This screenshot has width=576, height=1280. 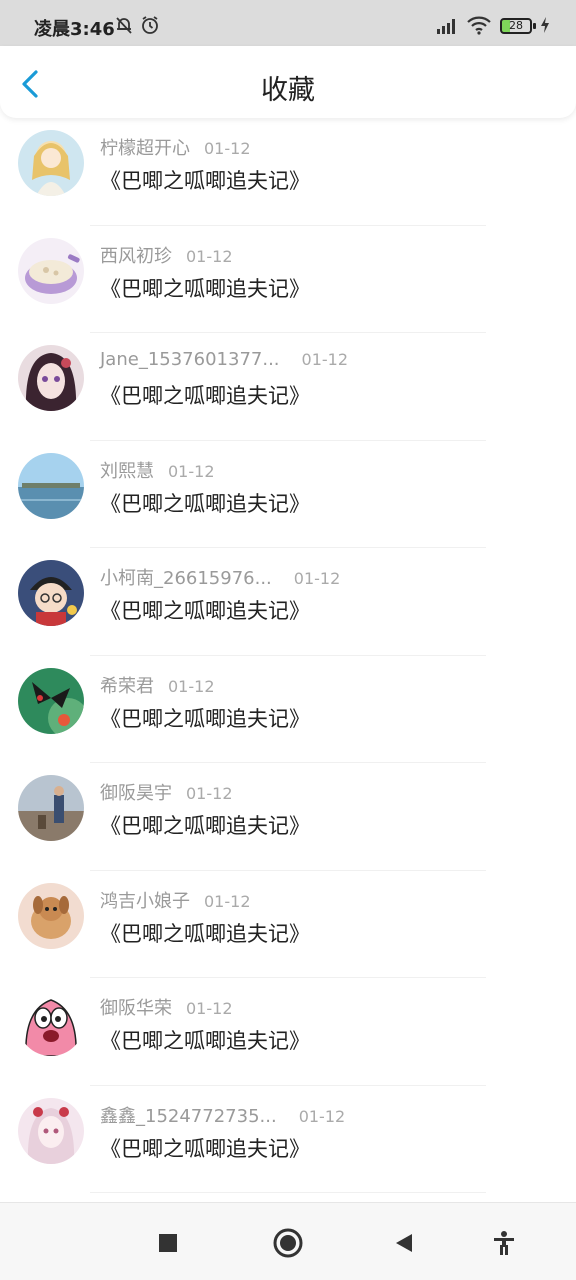 I want to click on charging-bolt-icon, so click(x=545, y=25).